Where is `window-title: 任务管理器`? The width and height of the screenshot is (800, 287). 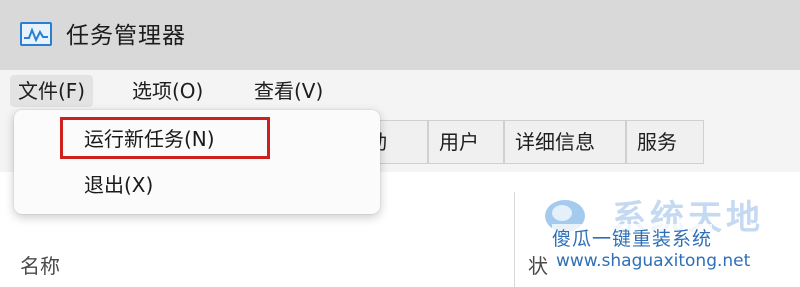 window-title: 任务管理器 is located at coordinates (126, 36).